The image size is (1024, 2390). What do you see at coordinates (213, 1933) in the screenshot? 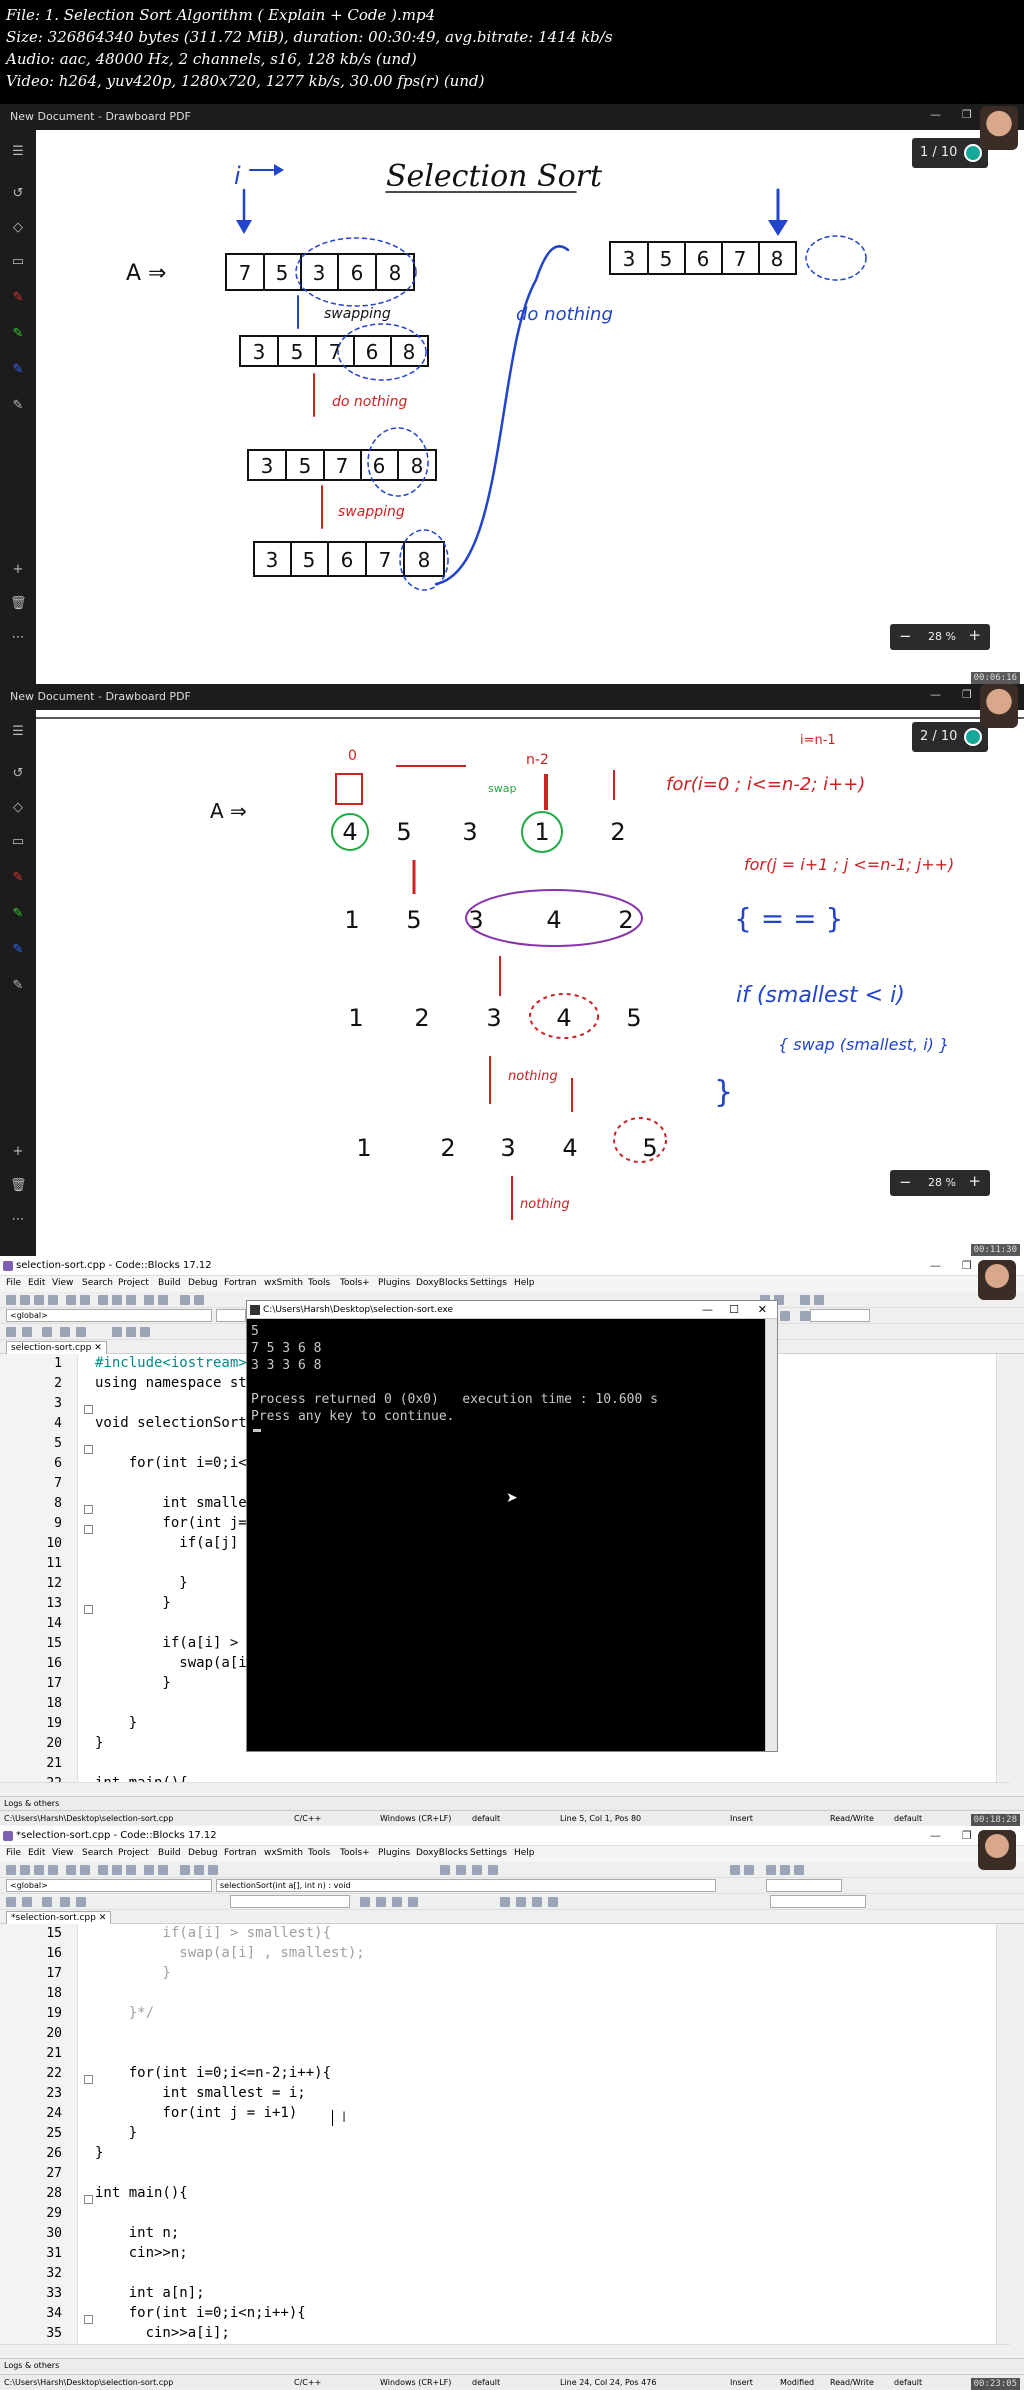
I see `code-line: if(a[i] > smallest){` at bounding box center [213, 1933].